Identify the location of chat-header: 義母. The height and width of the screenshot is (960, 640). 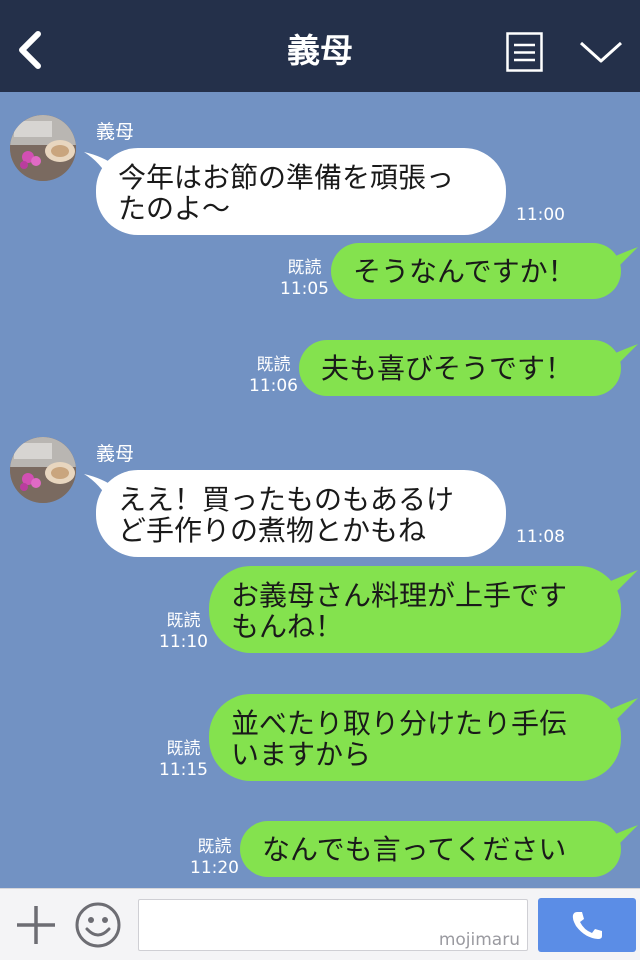
(320, 46).